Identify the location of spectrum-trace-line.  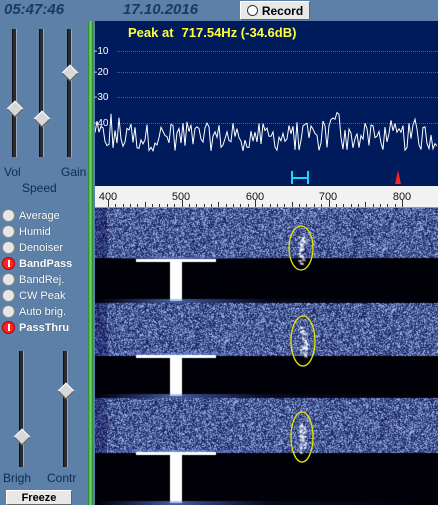
(266, 132).